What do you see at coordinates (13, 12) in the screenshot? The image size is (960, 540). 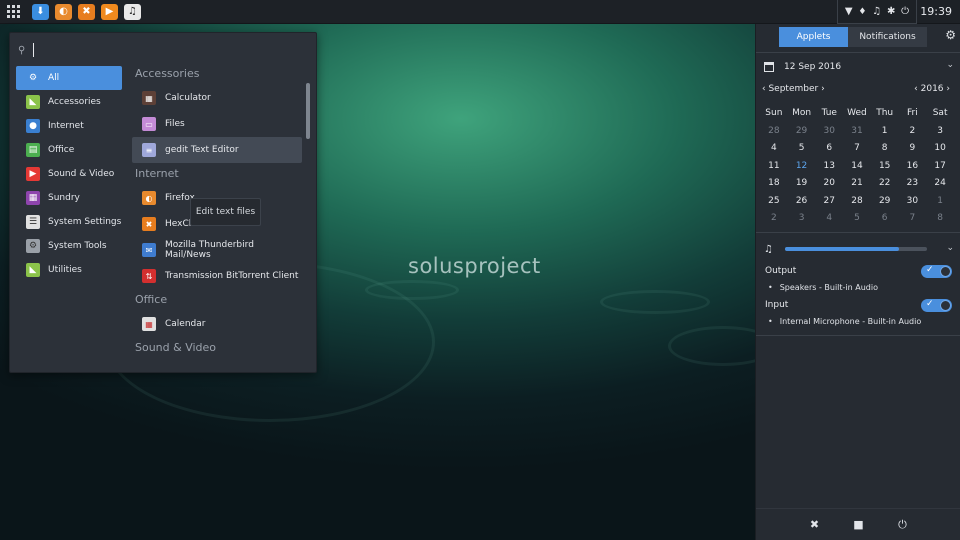 I see `app-menu-button` at bounding box center [13, 12].